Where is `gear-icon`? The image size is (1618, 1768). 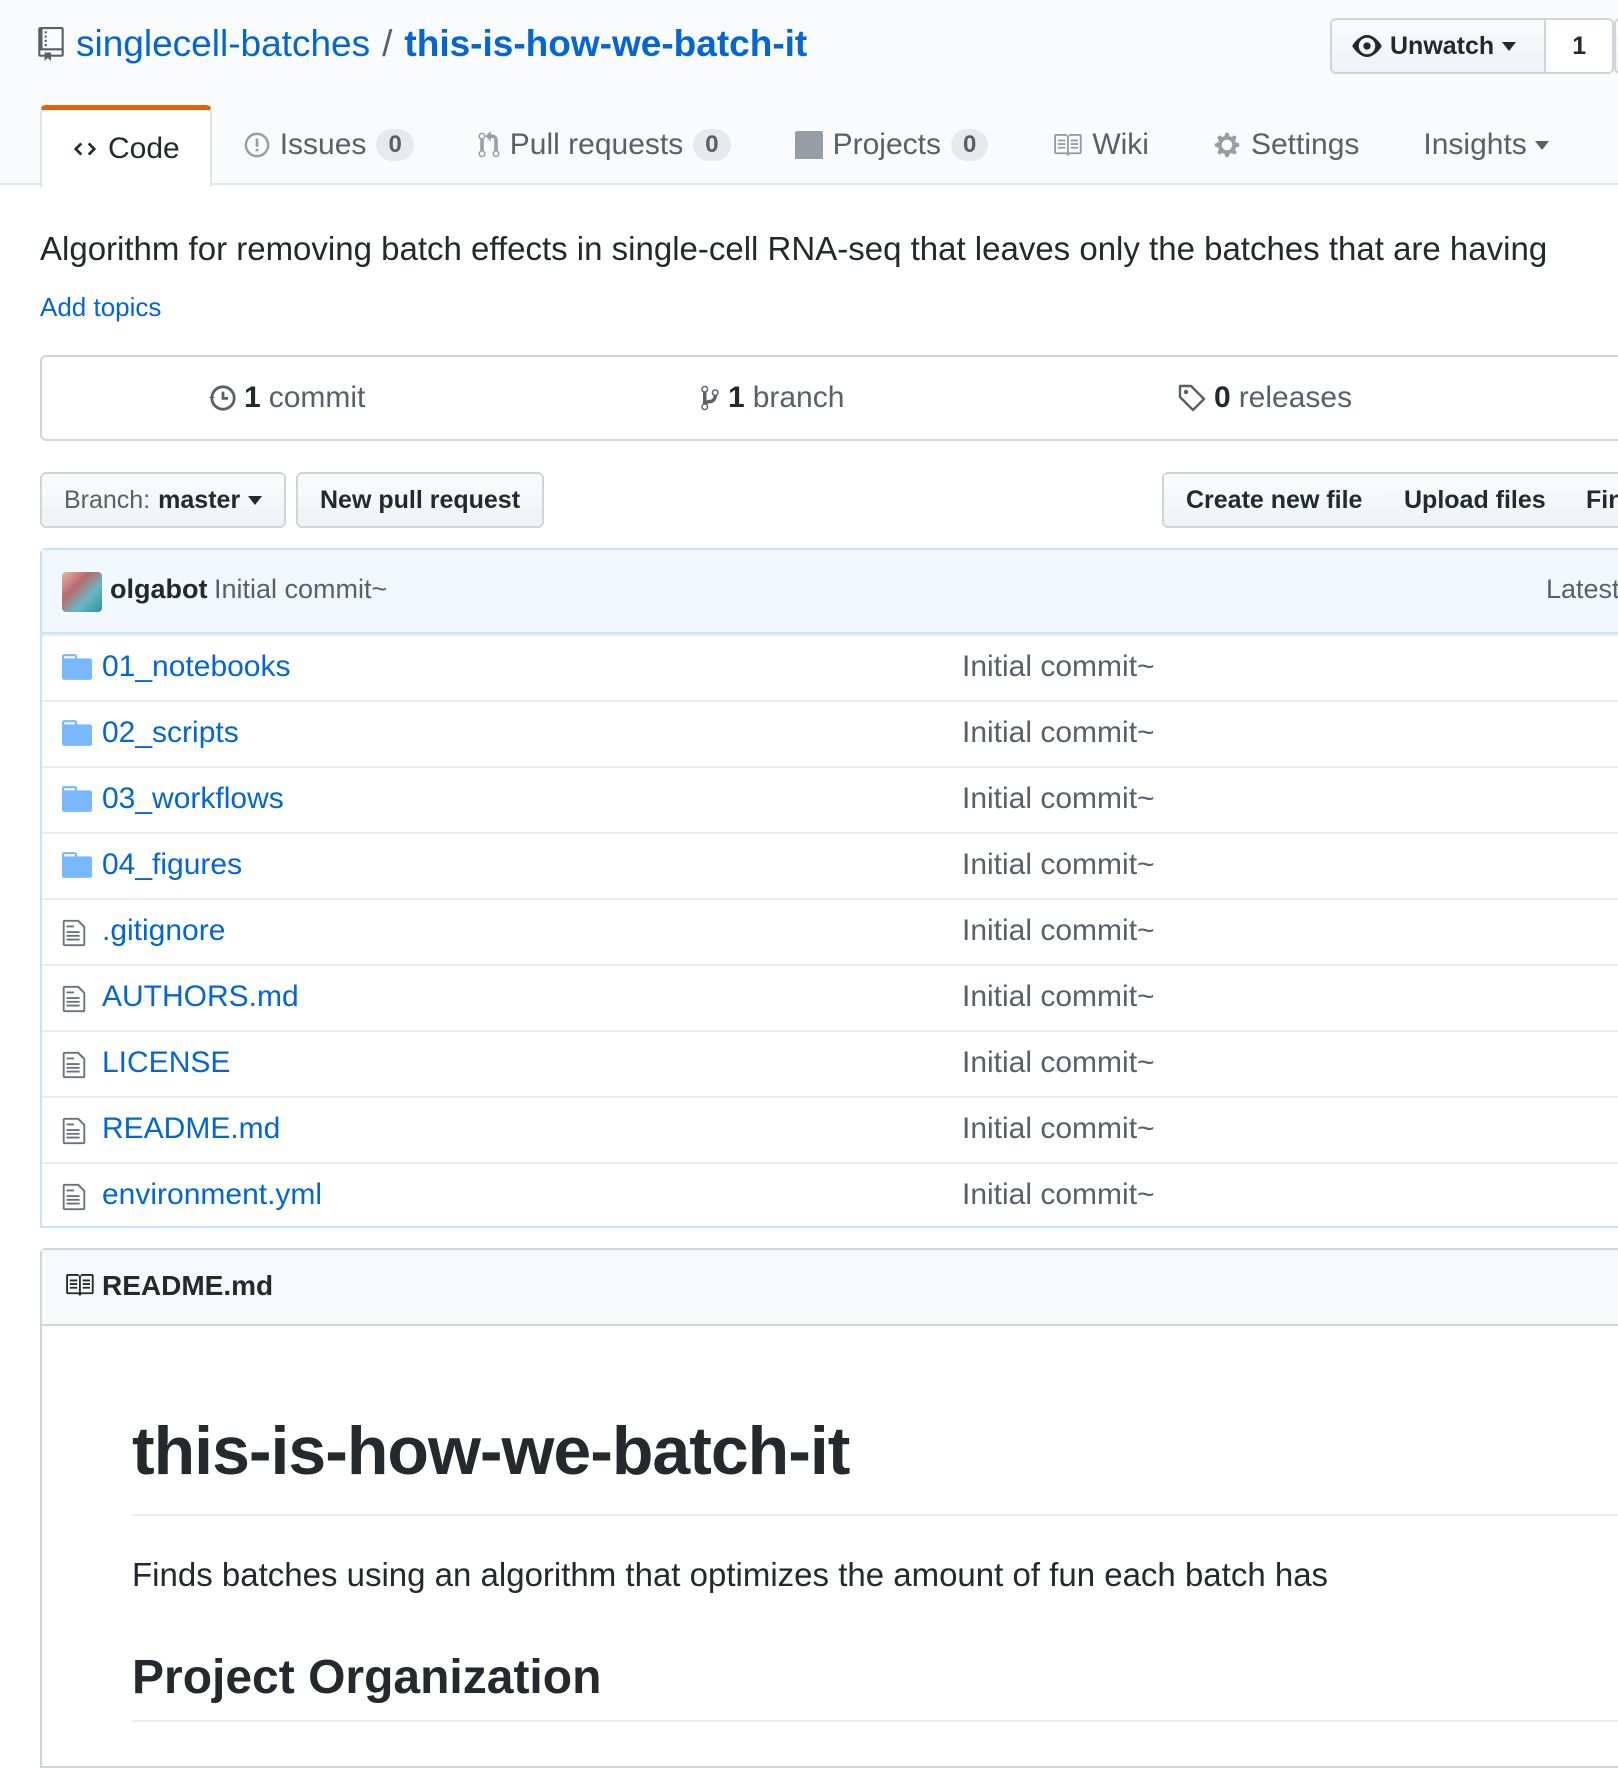
gear-icon is located at coordinates (1227, 145).